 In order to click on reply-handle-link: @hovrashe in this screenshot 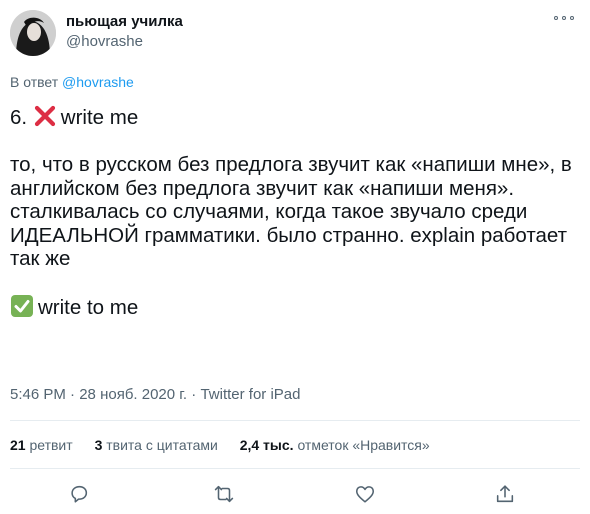, I will do `click(98, 82)`.